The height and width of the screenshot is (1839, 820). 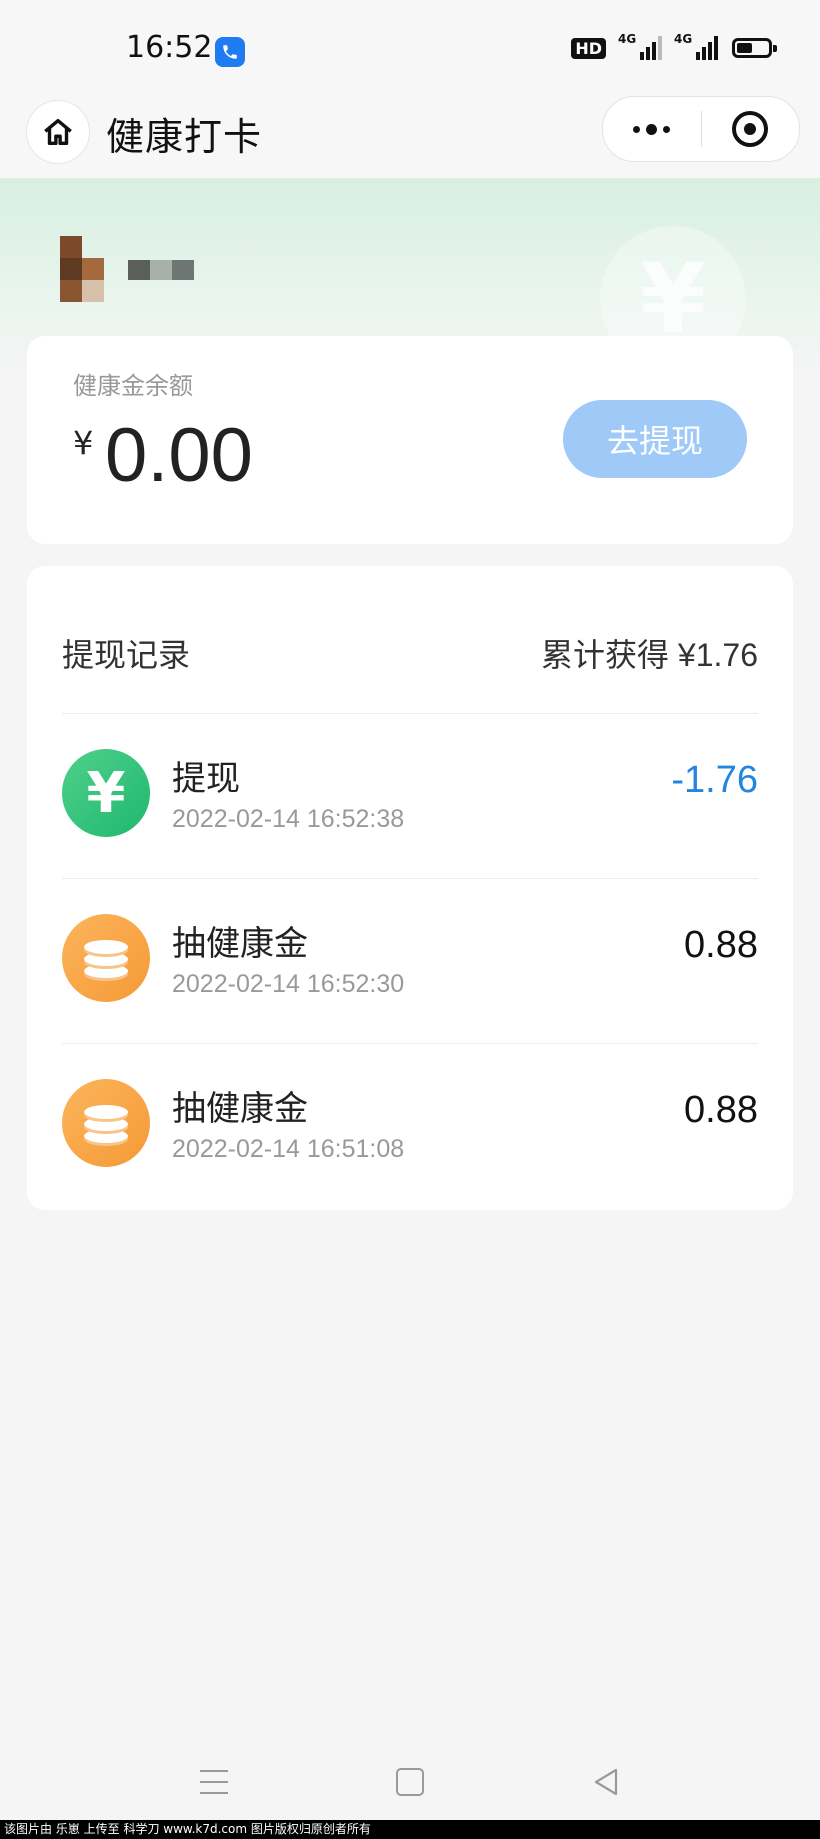 I want to click on record-item-time: 2022-02-14 16:51:08, so click(x=288, y=1149).